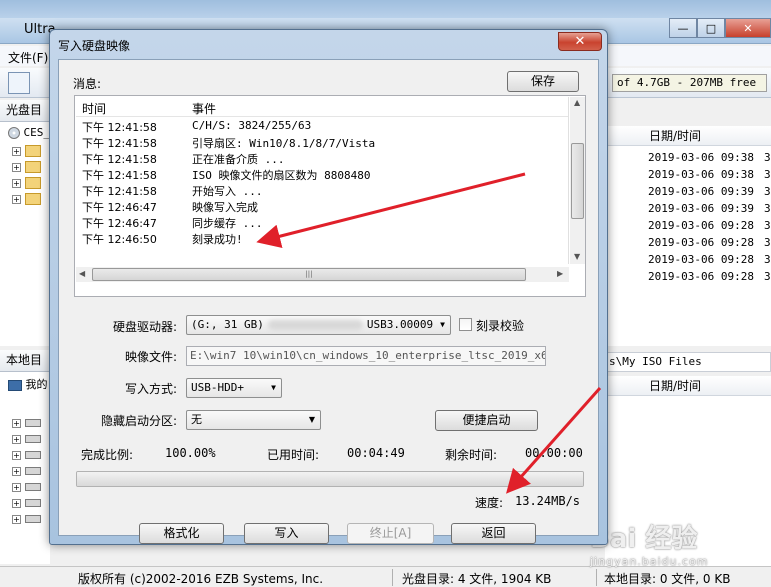 This screenshot has height=587, width=771. What do you see at coordinates (577, 256) in the screenshot?
I see `scroll-down-icon: ▼` at bounding box center [577, 256].